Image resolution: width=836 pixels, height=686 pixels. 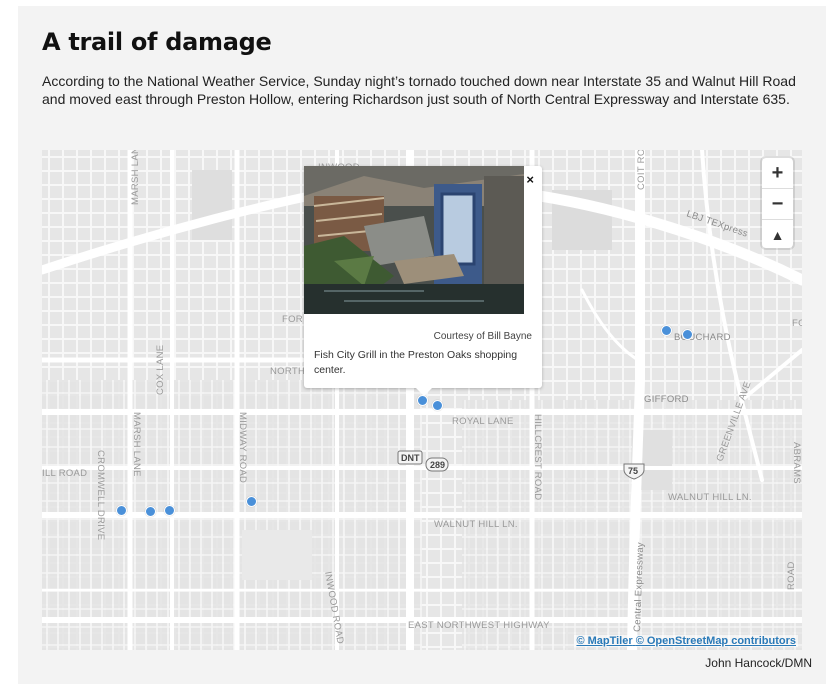 I want to click on label-walnut-hill: WALNUT HILL LN., so click(x=476, y=524).